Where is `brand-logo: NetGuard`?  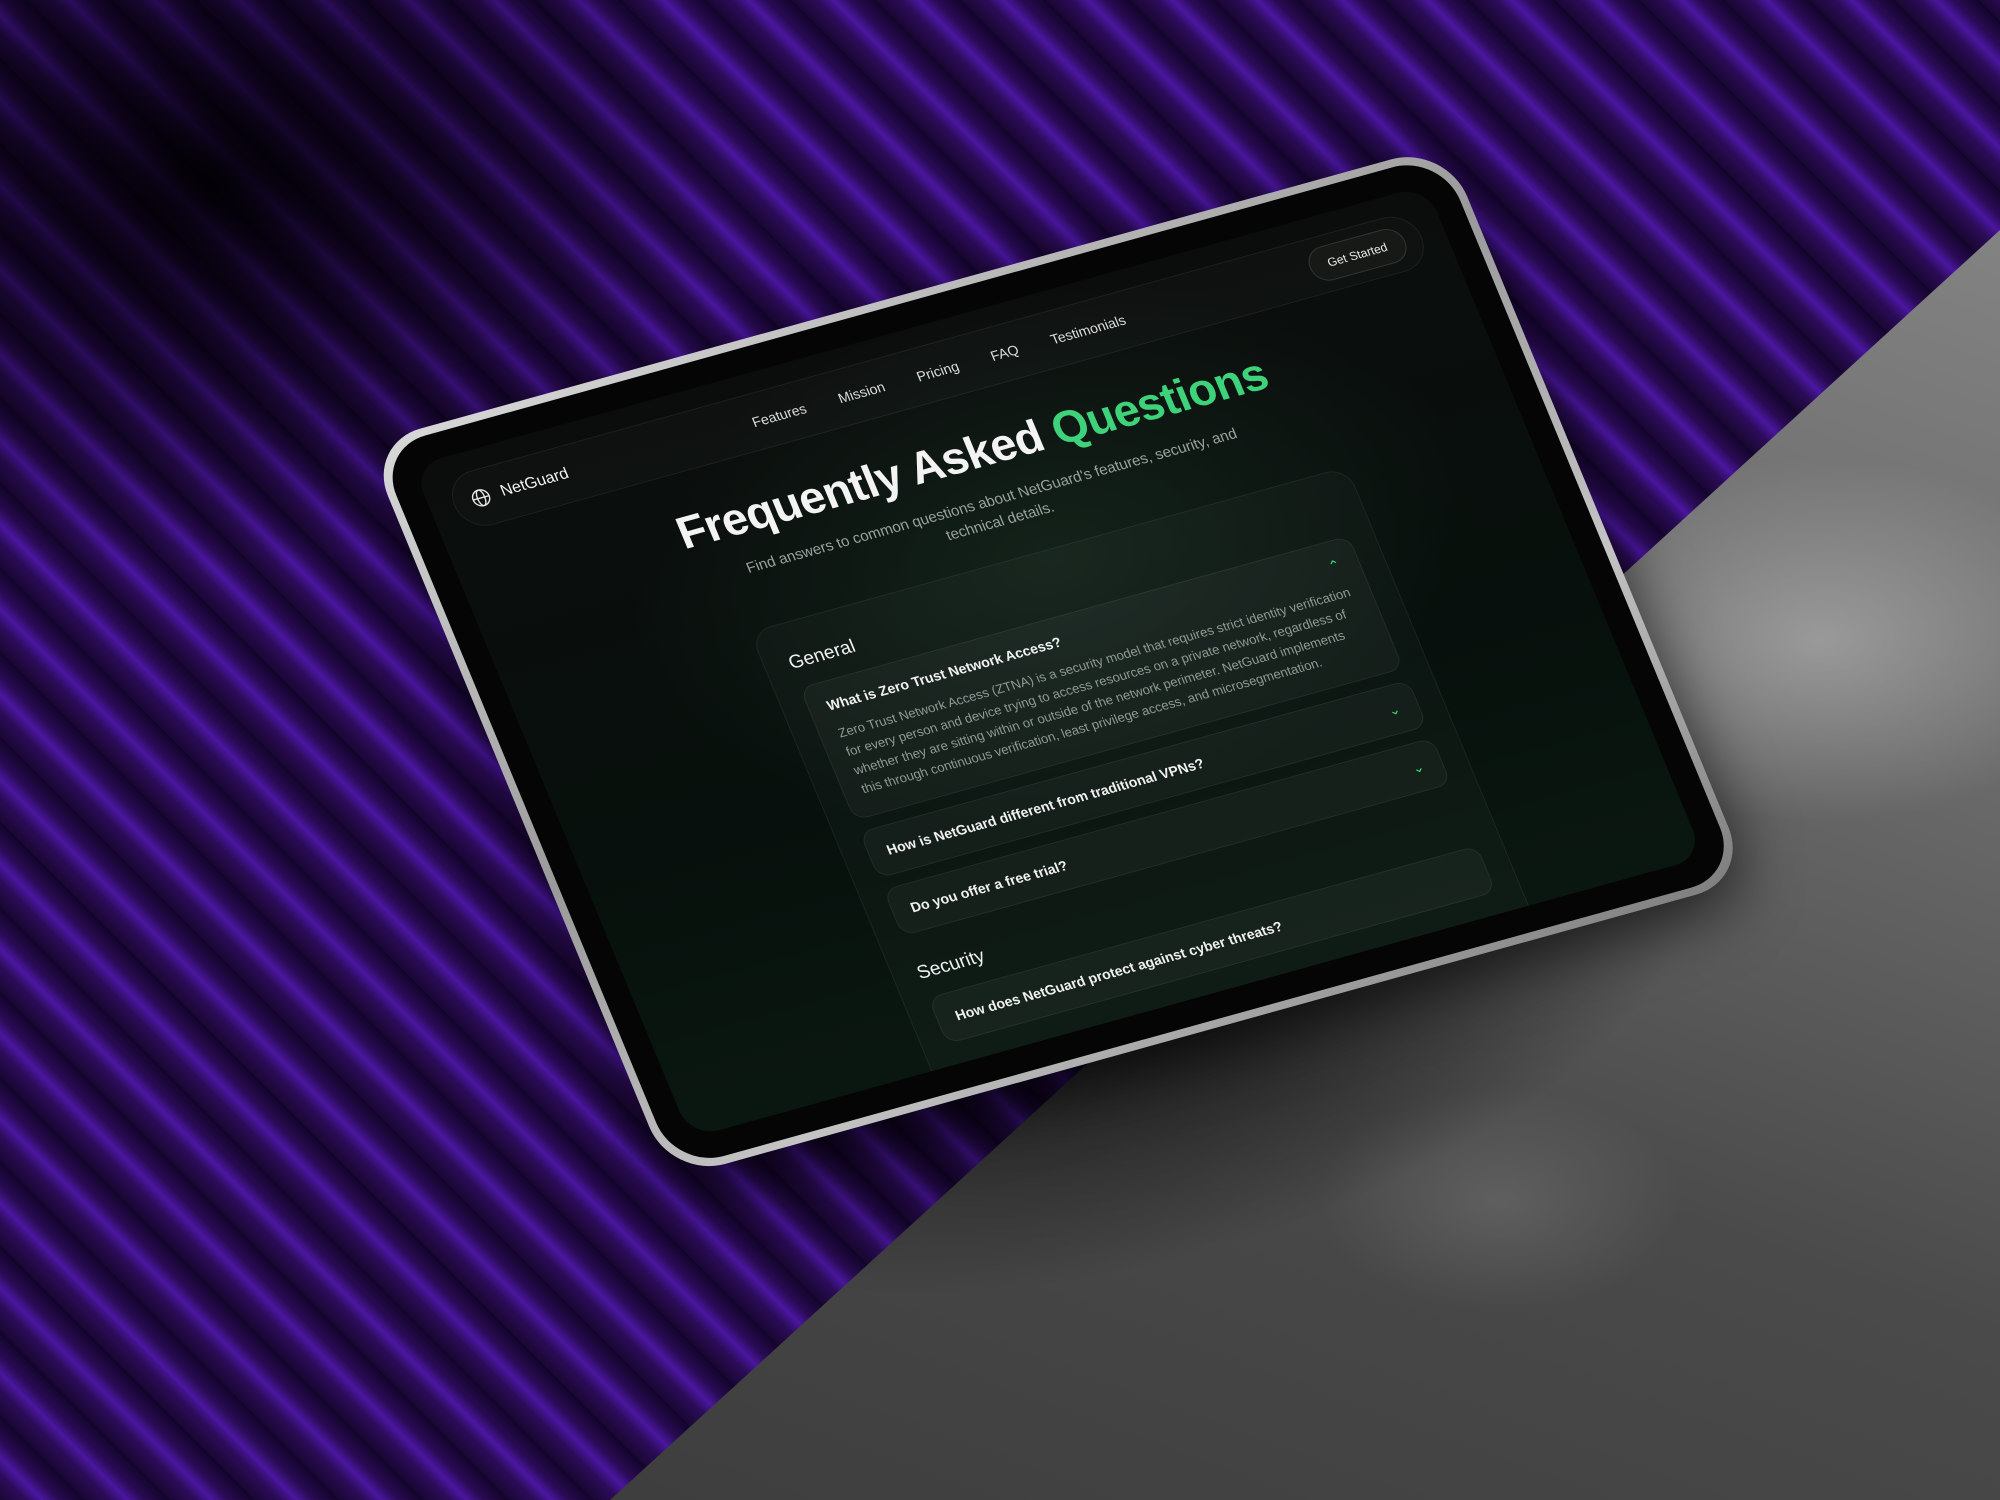 brand-logo: NetGuard is located at coordinates (519, 487).